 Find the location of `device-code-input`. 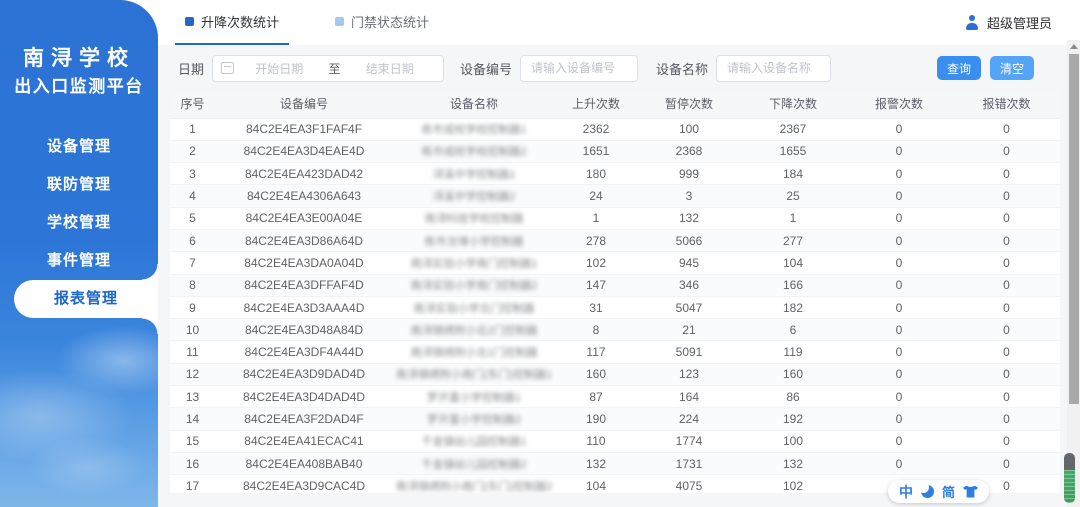

device-code-input is located at coordinates (579, 68).